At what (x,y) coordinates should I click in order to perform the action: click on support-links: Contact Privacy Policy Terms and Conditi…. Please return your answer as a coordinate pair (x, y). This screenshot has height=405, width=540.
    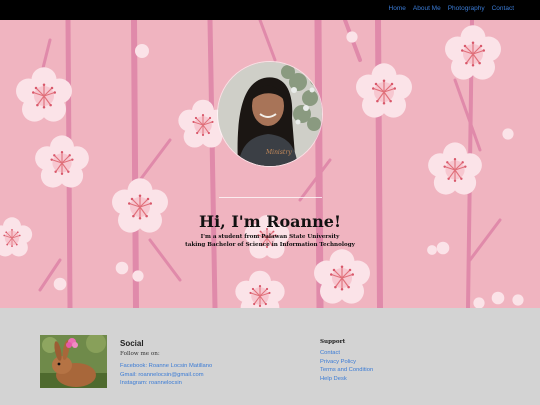
    Looking at the image, I should click on (346, 366).